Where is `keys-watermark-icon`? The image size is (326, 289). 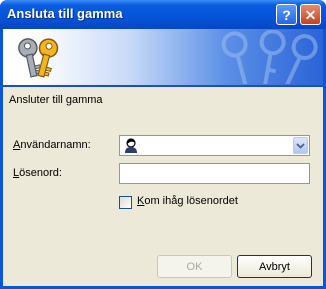
keys-watermark-icon is located at coordinates (269, 57).